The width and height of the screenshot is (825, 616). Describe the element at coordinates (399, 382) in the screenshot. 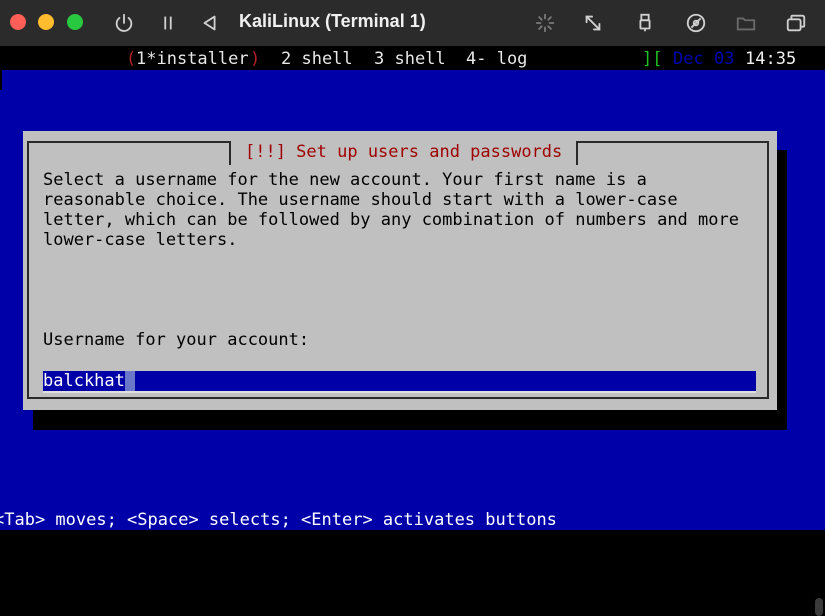

I see `username-input: balckhat` at that location.